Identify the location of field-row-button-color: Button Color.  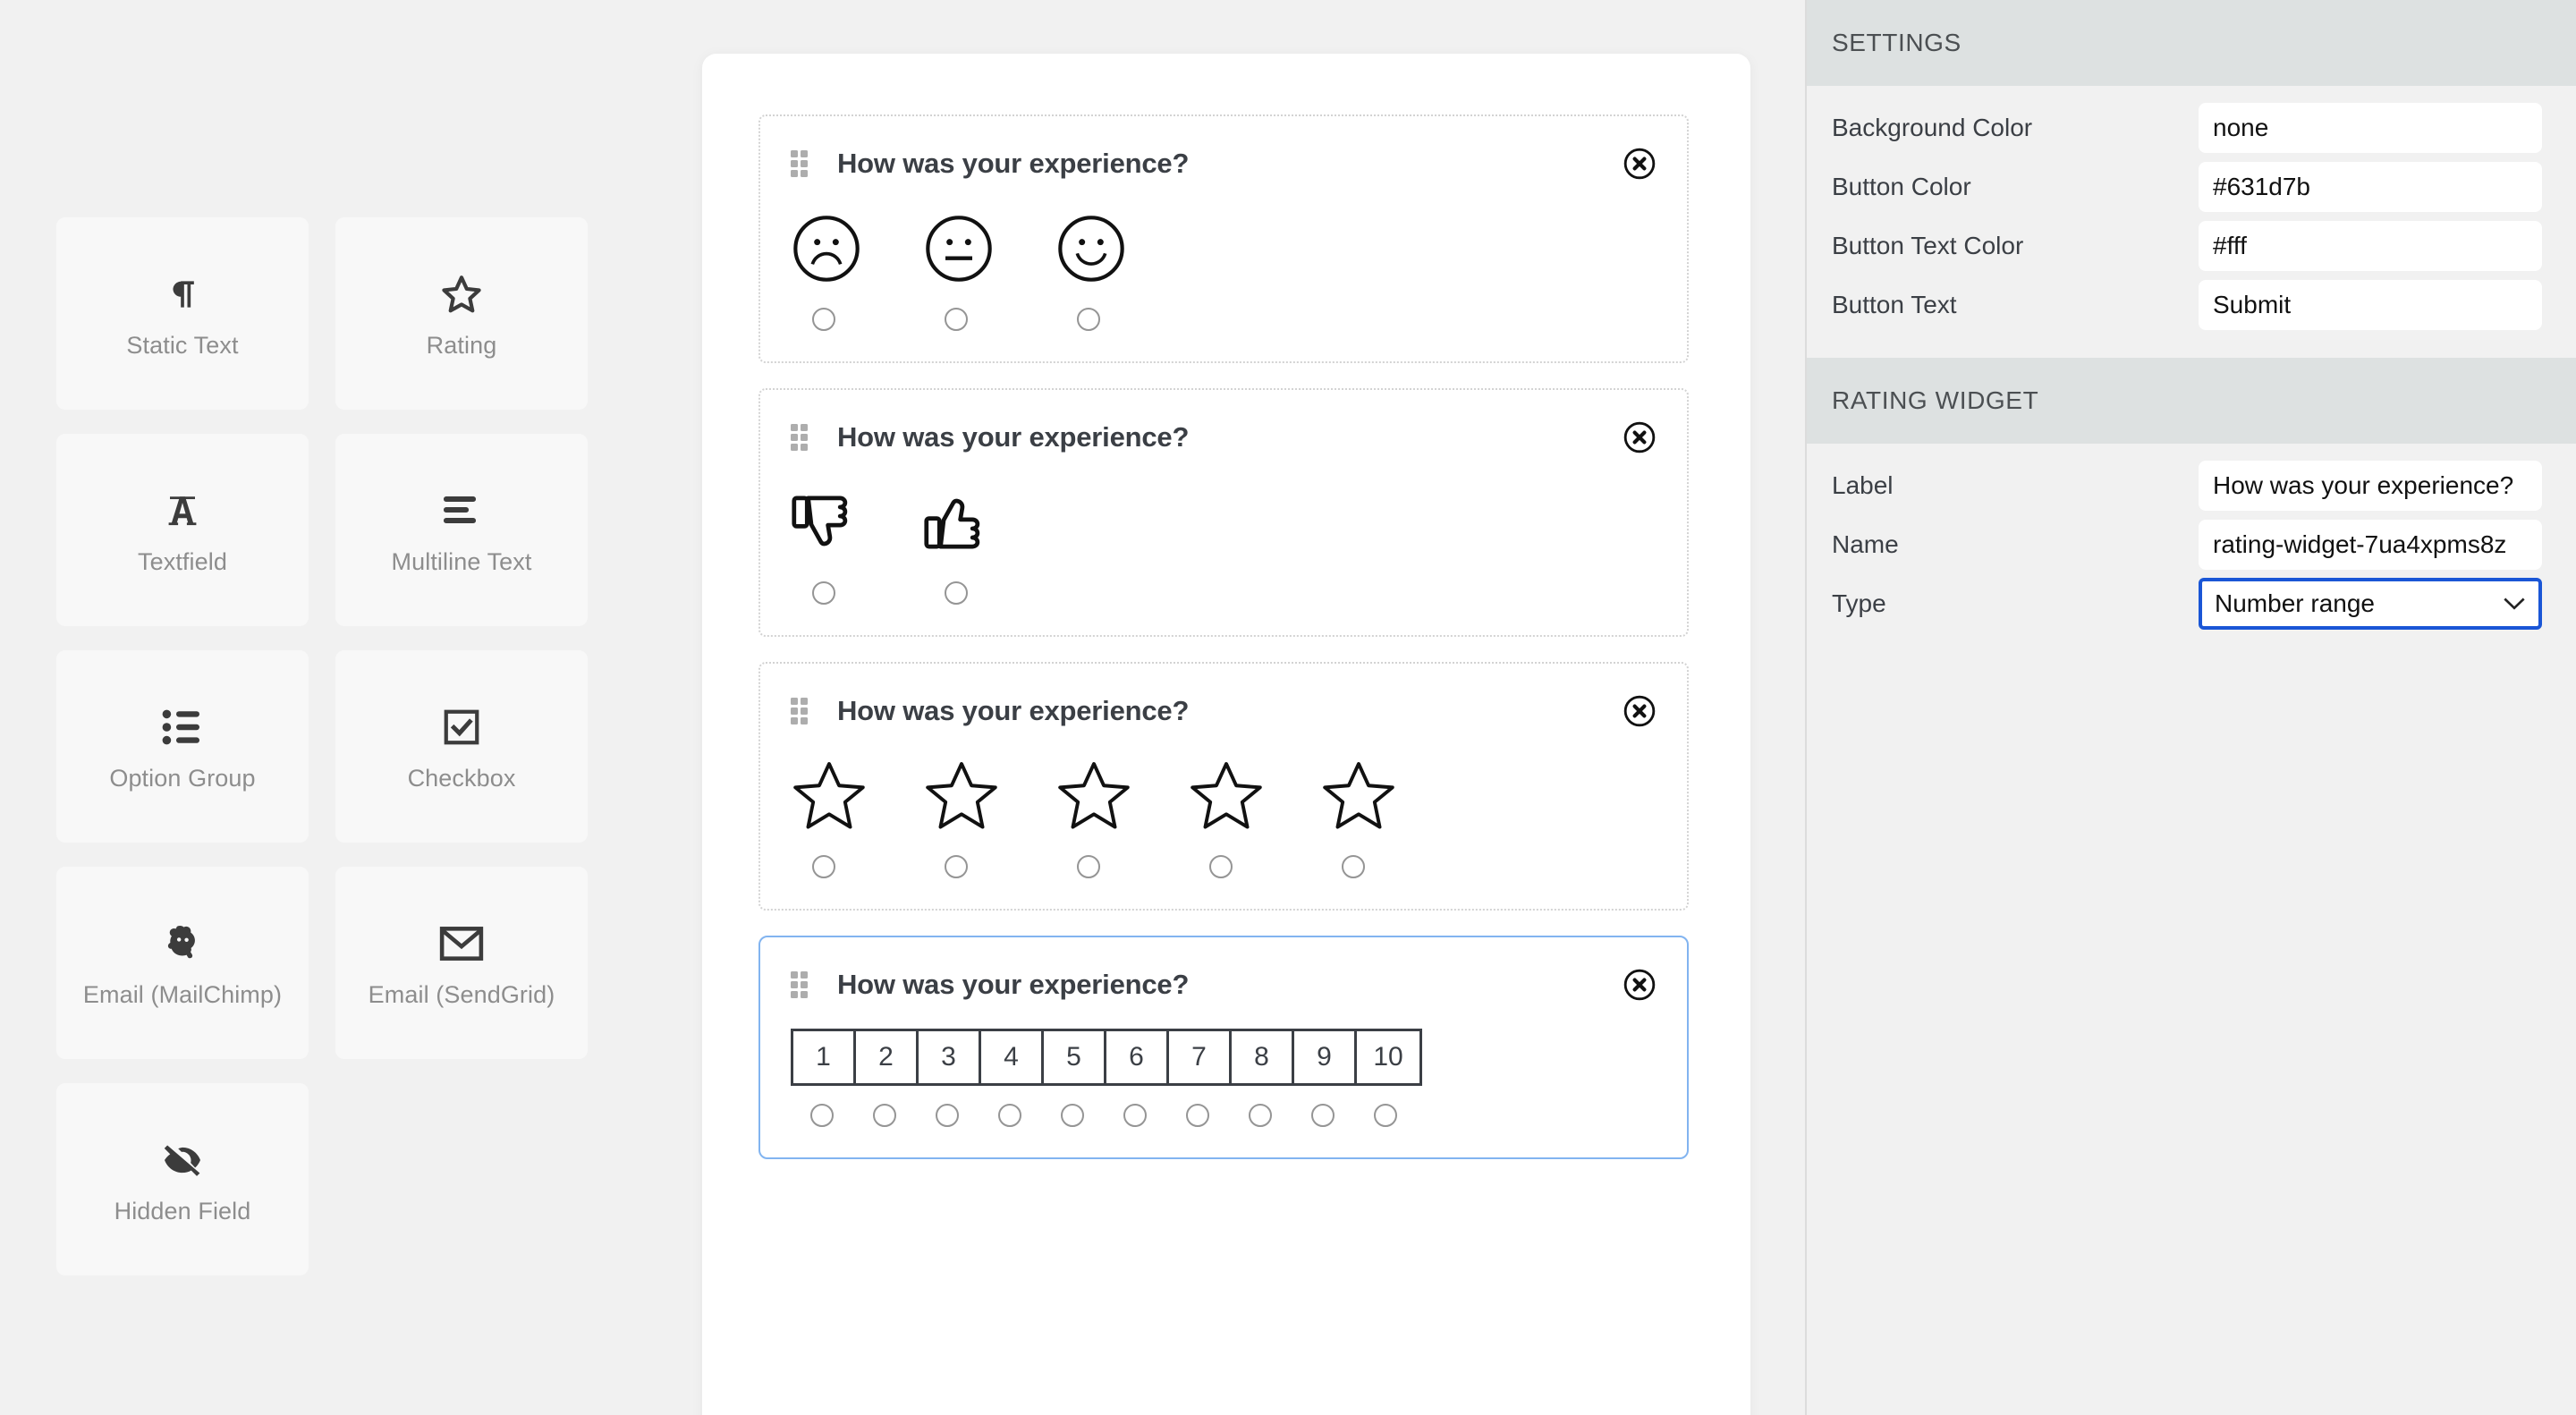
(2187, 187).